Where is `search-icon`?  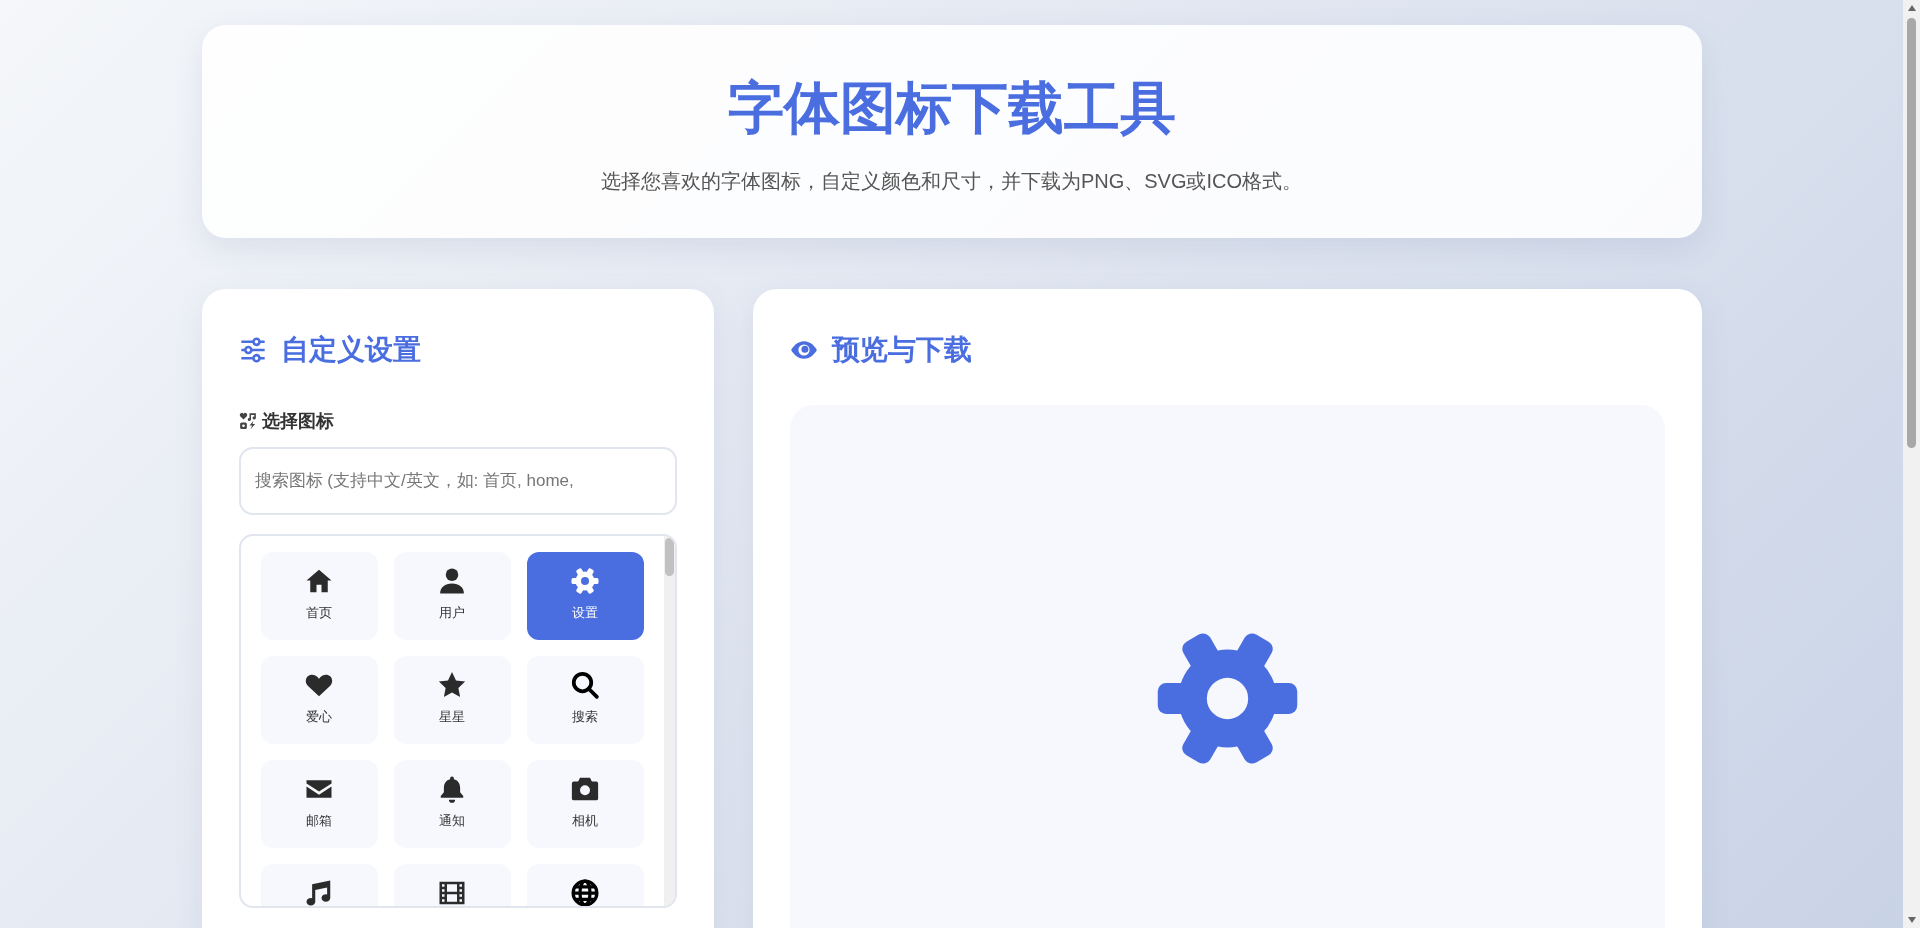
search-icon is located at coordinates (585, 685).